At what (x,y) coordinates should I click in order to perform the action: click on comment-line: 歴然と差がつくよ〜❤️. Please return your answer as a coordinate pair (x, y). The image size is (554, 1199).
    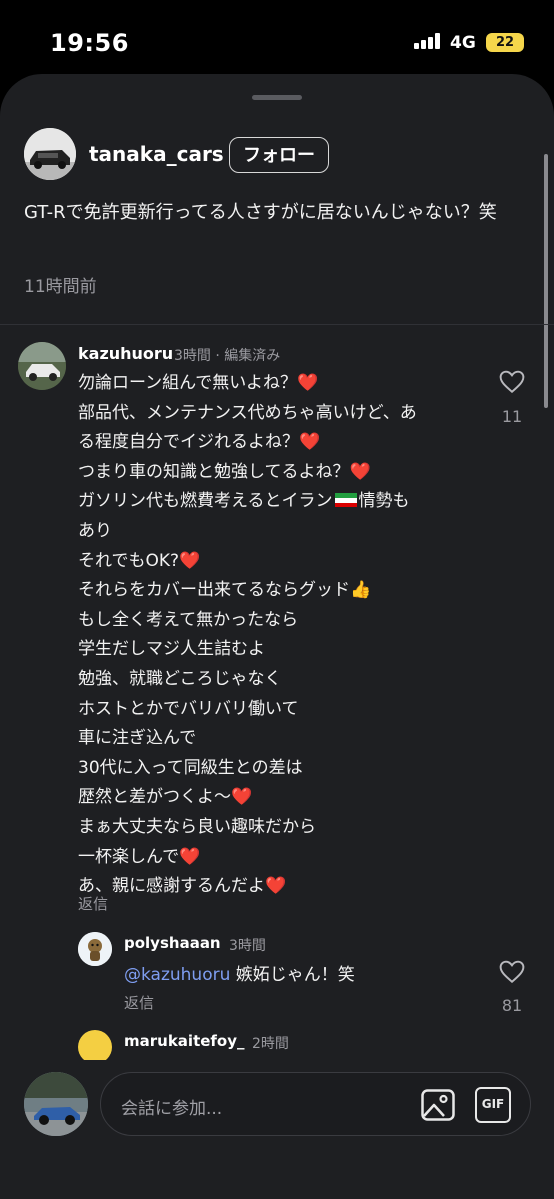
    Looking at the image, I should click on (283, 798).